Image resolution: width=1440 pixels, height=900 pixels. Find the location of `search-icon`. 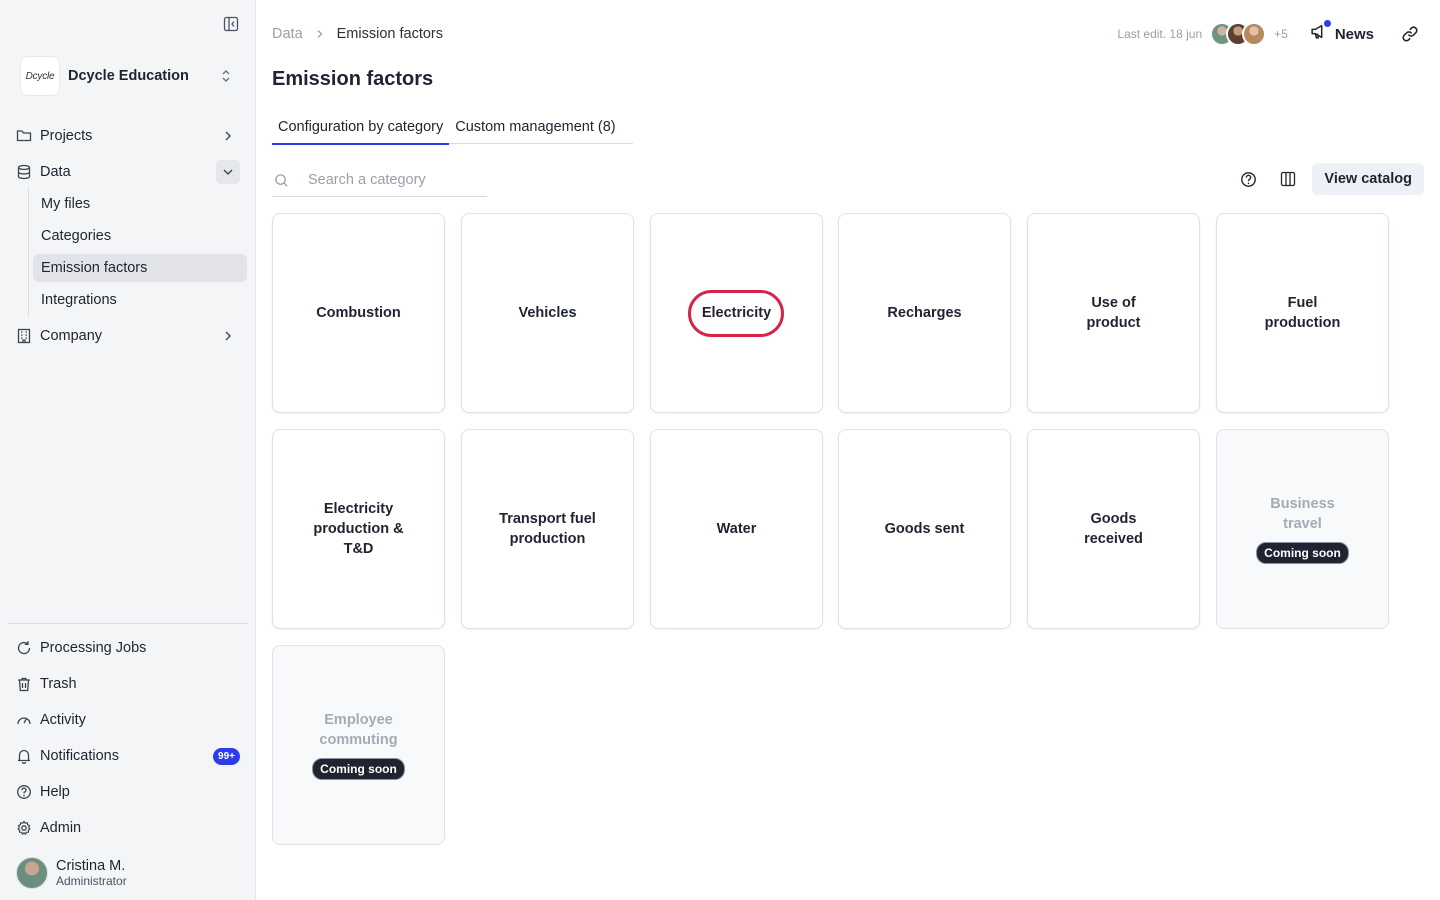

search-icon is located at coordinates (281, 180).